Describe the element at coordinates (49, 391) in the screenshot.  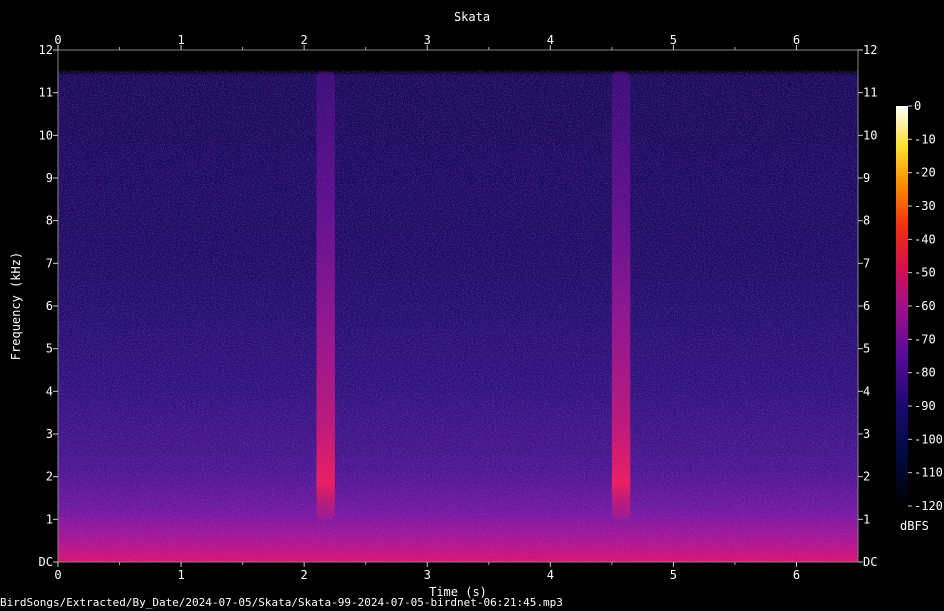
I see `y-tick-label-left: 4` at that location.